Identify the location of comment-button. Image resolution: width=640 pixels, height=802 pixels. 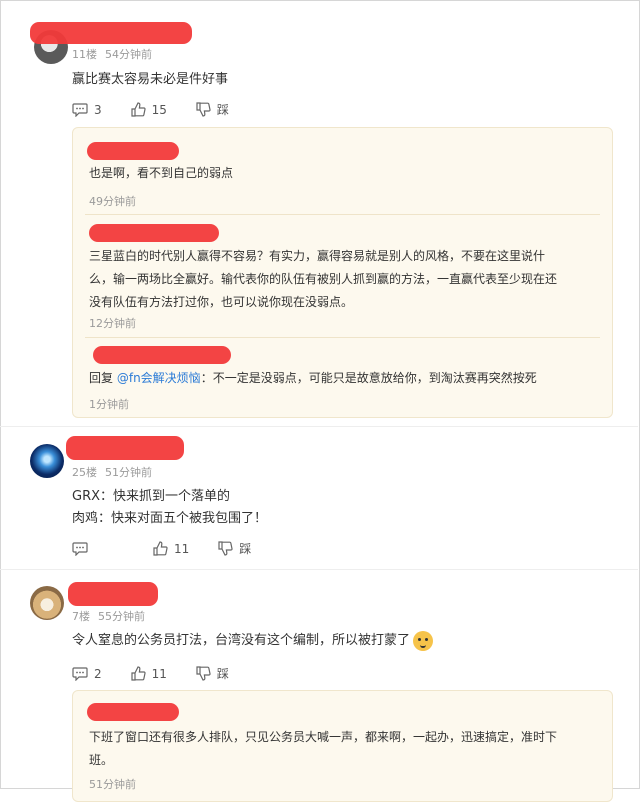
(83, 548).